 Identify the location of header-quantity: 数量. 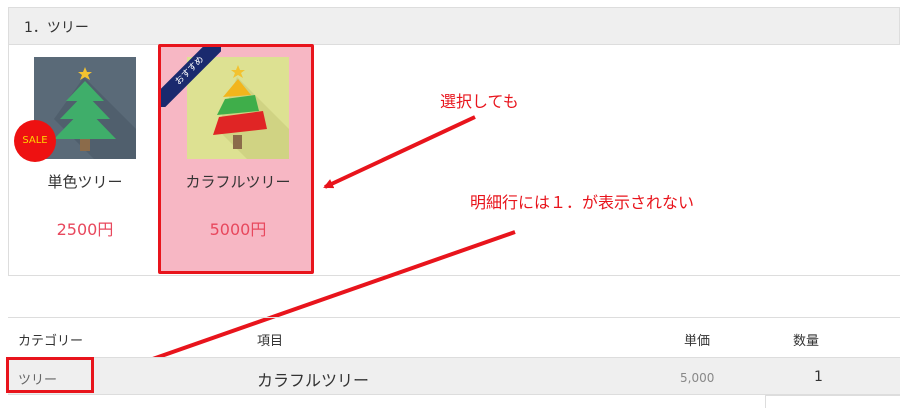
(806, 341).